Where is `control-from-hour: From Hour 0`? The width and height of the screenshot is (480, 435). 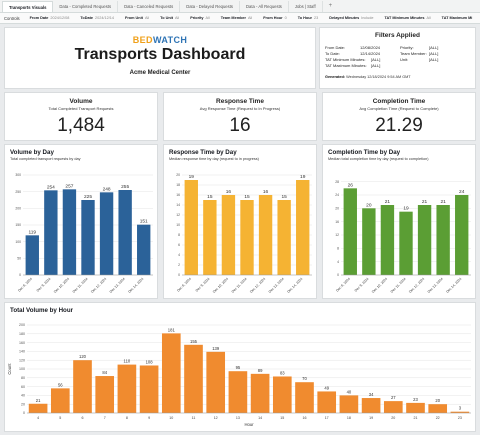 control-from-hour: From Hour 0 is located at coordinates (275, 18).